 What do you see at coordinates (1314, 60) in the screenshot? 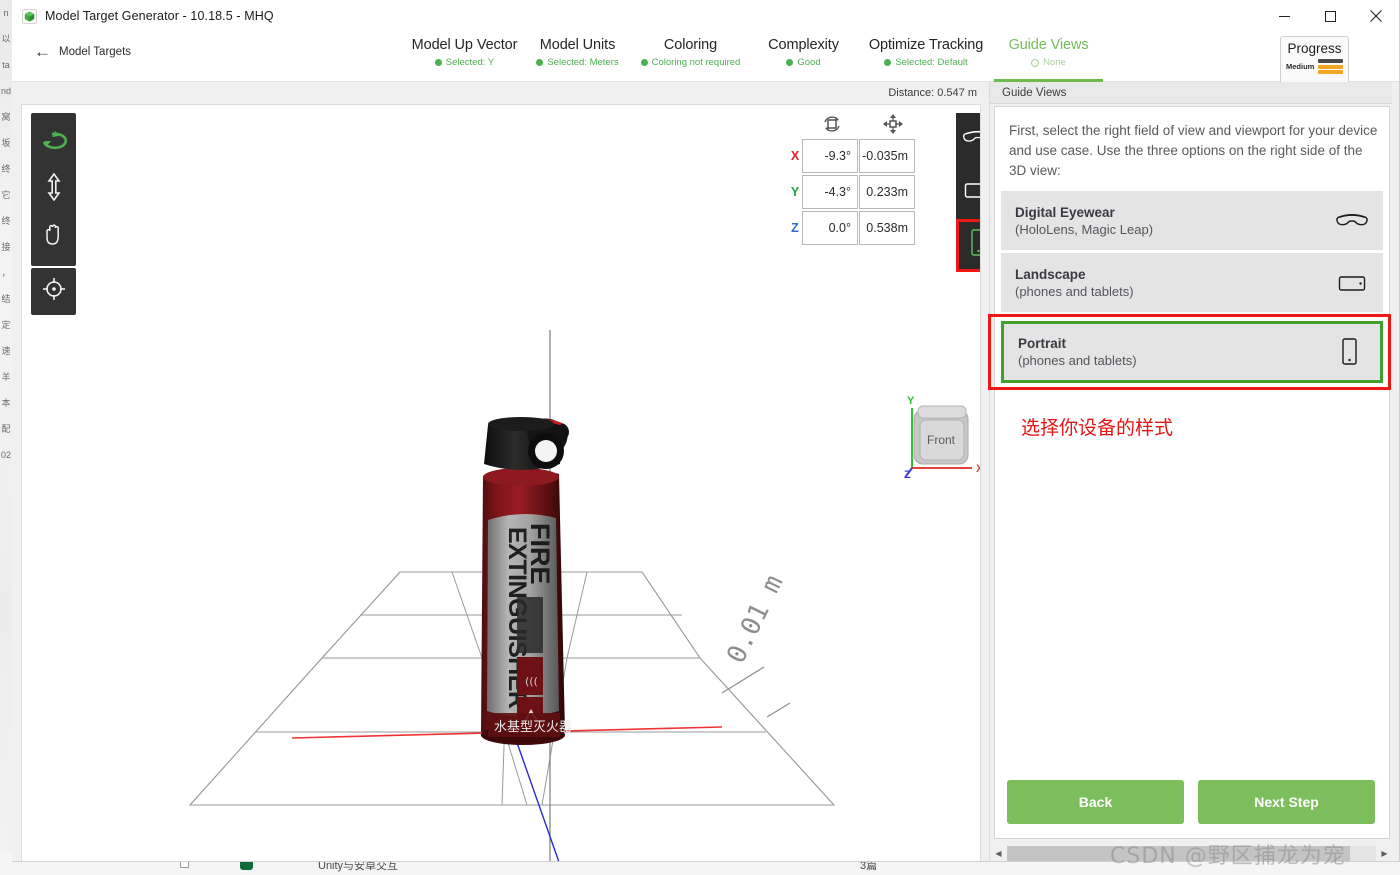
I see `progress-indicator: Progress Medium` at bounding box center [1314, 60].